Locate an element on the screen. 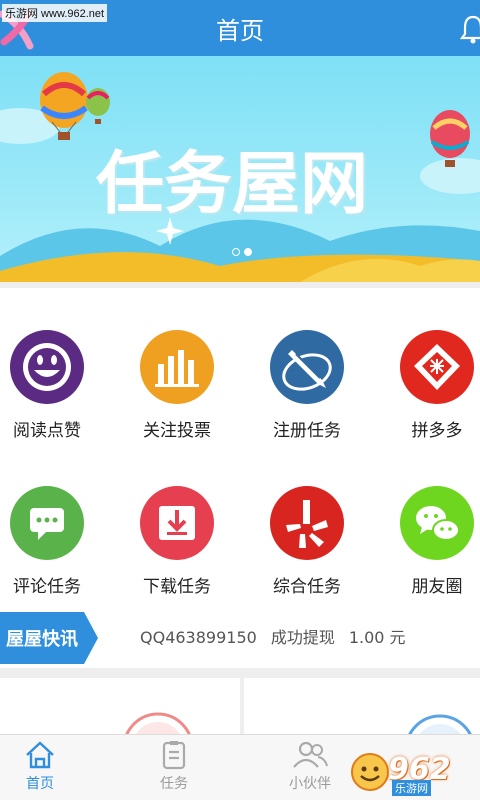 The image size is (480, 800). nav-friends: 小伙伴 is located at coordinates (310, 766).